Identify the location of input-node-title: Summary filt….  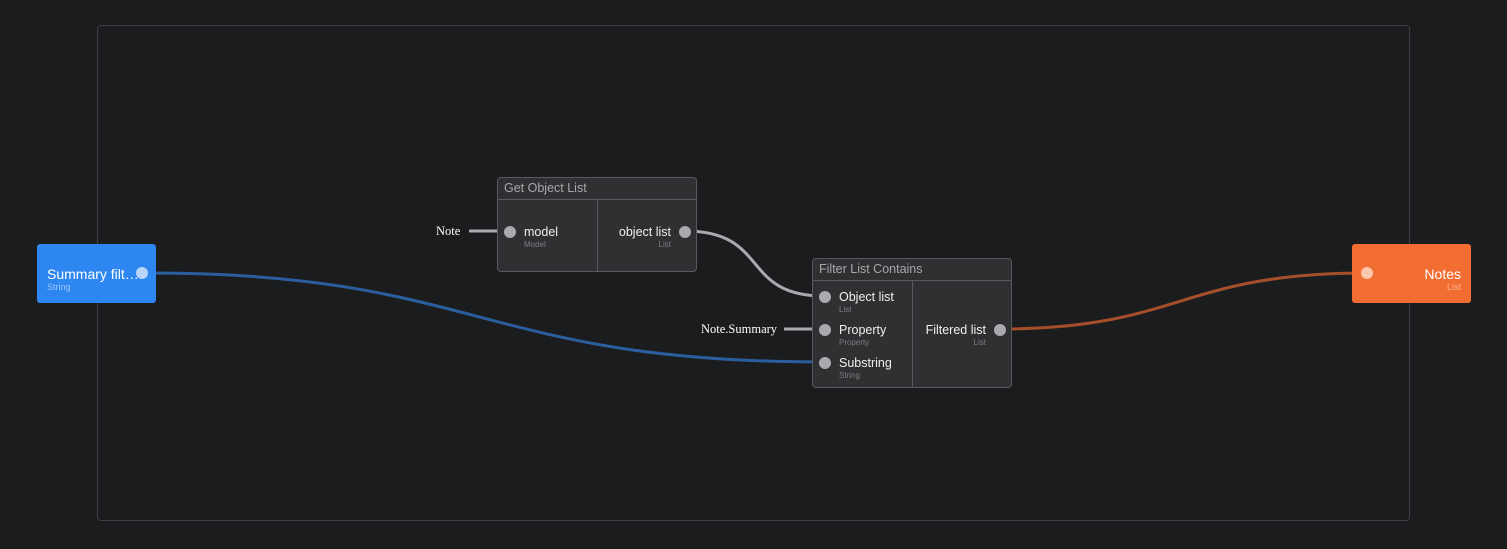
(93, 274).